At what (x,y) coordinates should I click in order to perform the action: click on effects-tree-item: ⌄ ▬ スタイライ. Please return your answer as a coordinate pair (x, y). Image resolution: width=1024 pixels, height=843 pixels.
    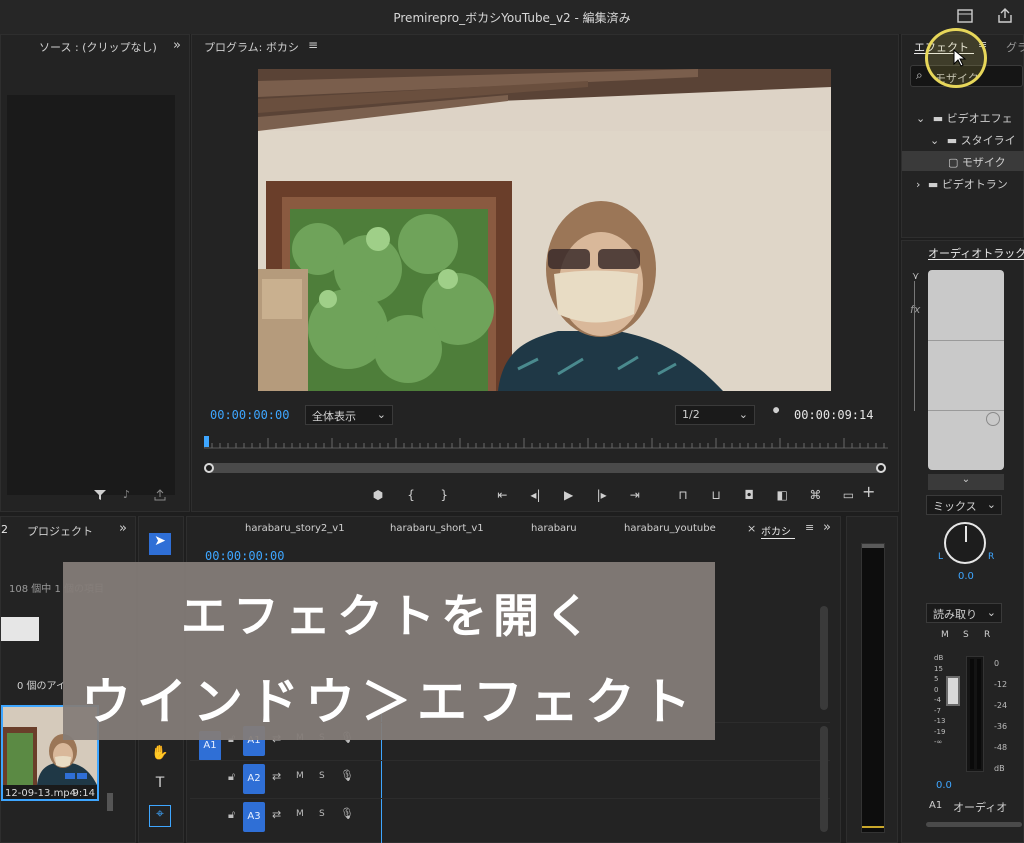
    Looking at the image, I should click on (963, 139).